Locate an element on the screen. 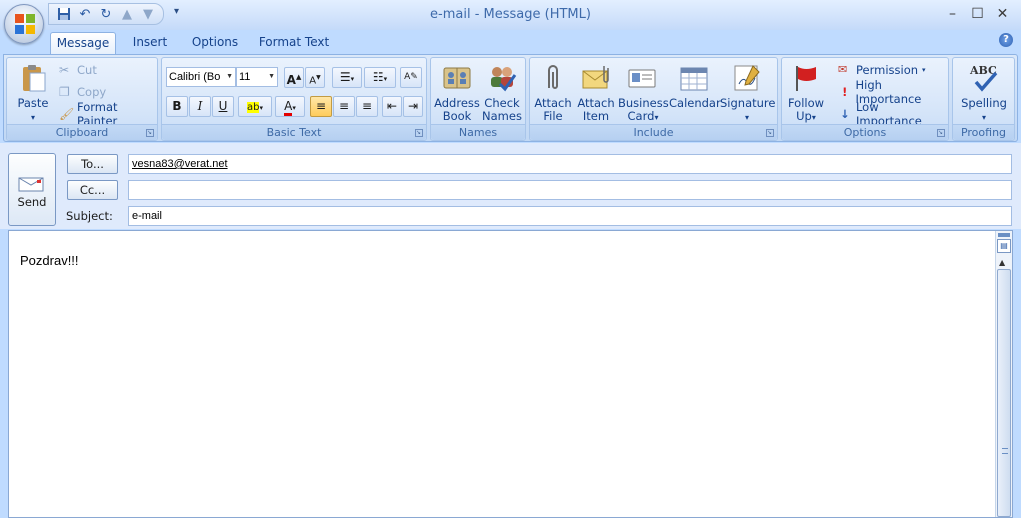  subject-field: e-mail is located at coordinates (570, 216).